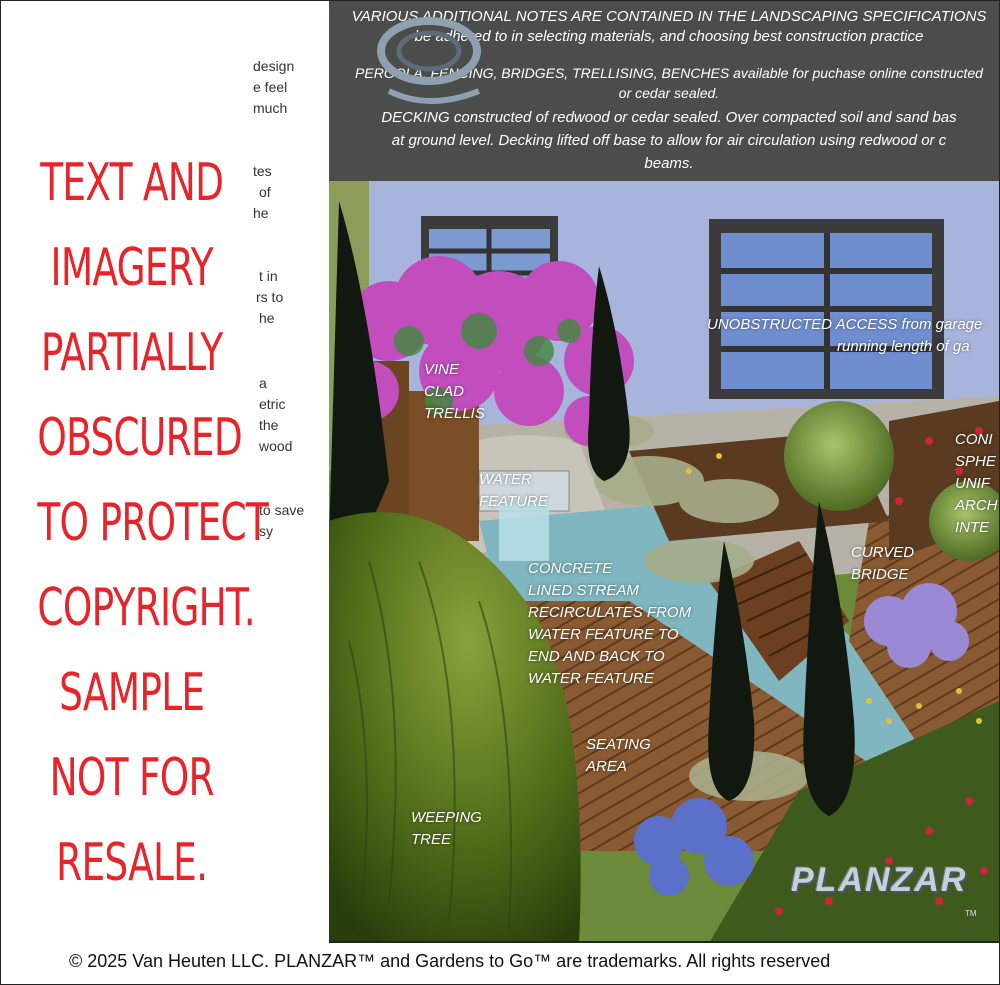 This screenshot has width=1000, height=985. I want to click on text-fragment: t in, so click(268, 276).